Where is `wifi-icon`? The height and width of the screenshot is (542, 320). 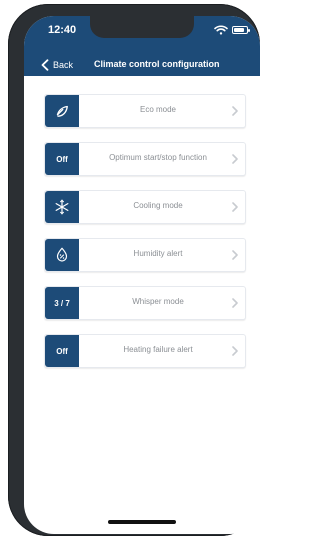 wifi-icon is located at coordinates (221, 30).